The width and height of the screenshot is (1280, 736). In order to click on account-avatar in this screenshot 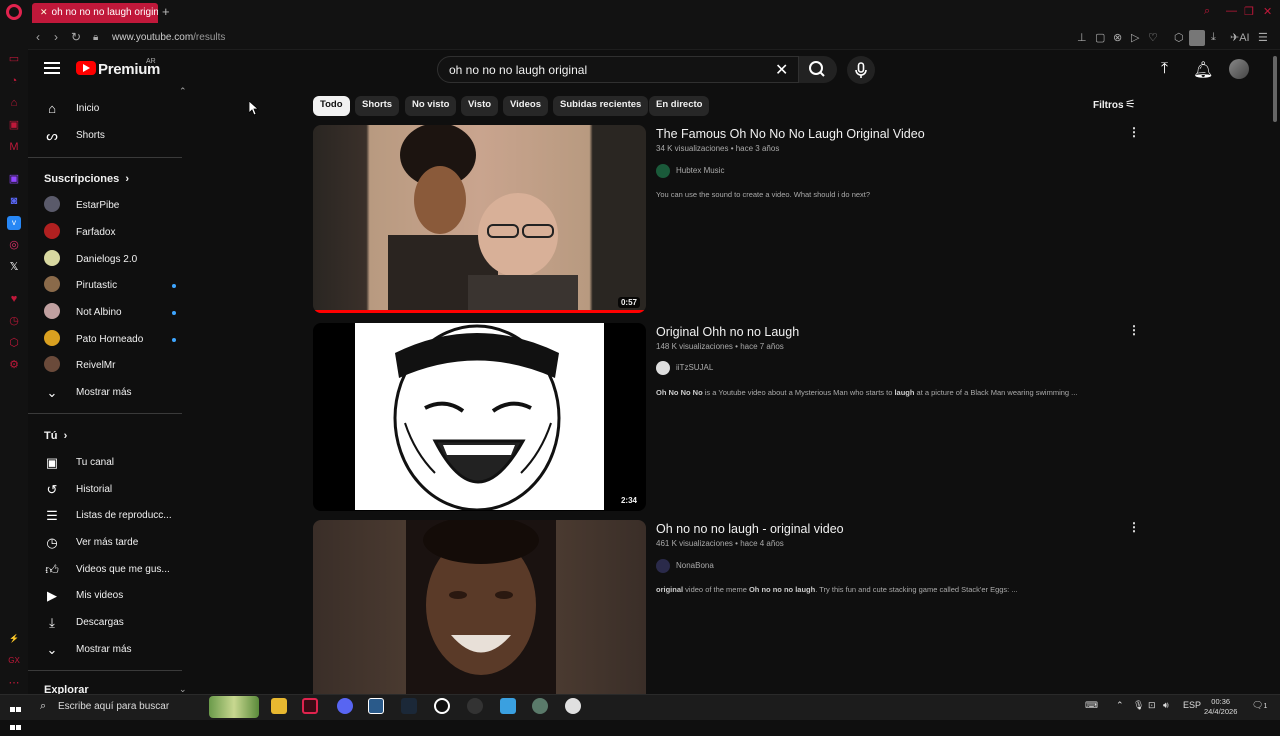, I will do `click(1239, 69)`.